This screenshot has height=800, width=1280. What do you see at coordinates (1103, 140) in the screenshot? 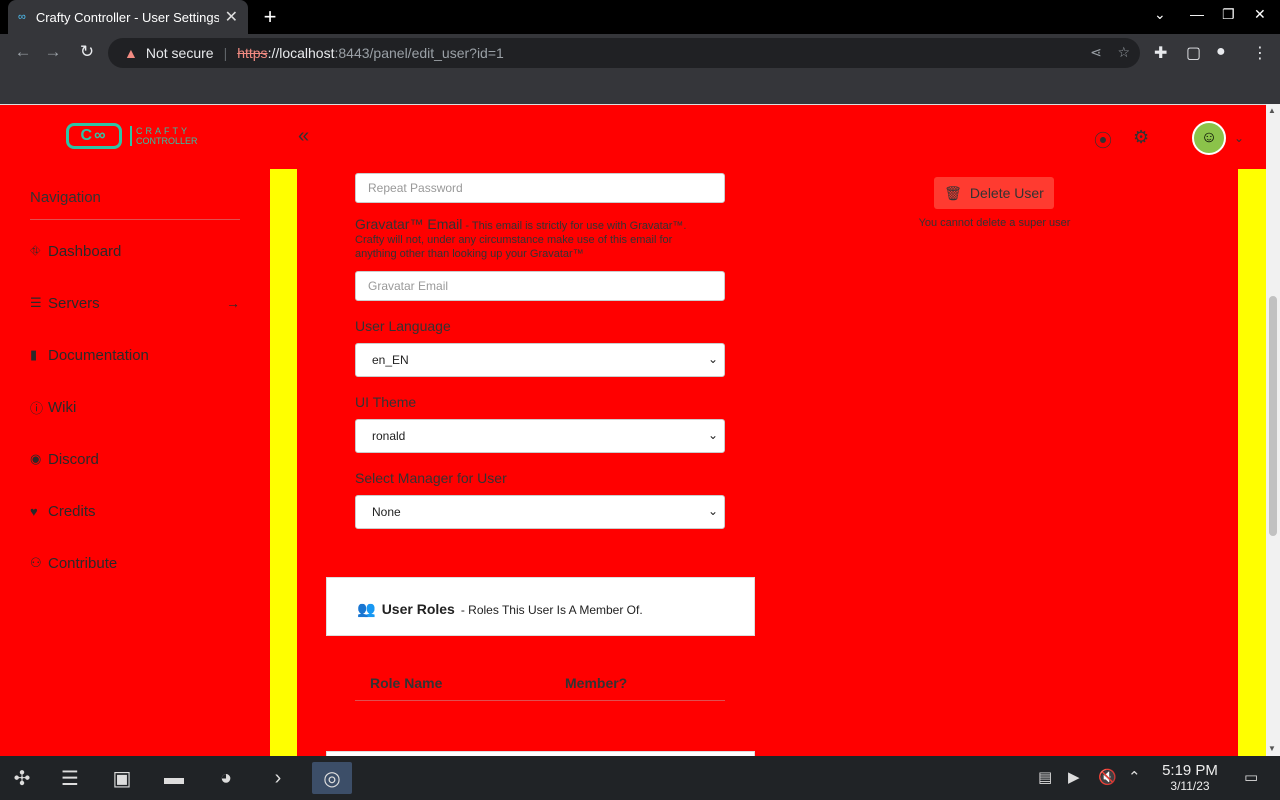
I see `antenna-icon: ⦿` at bounding box center [1103, 140].